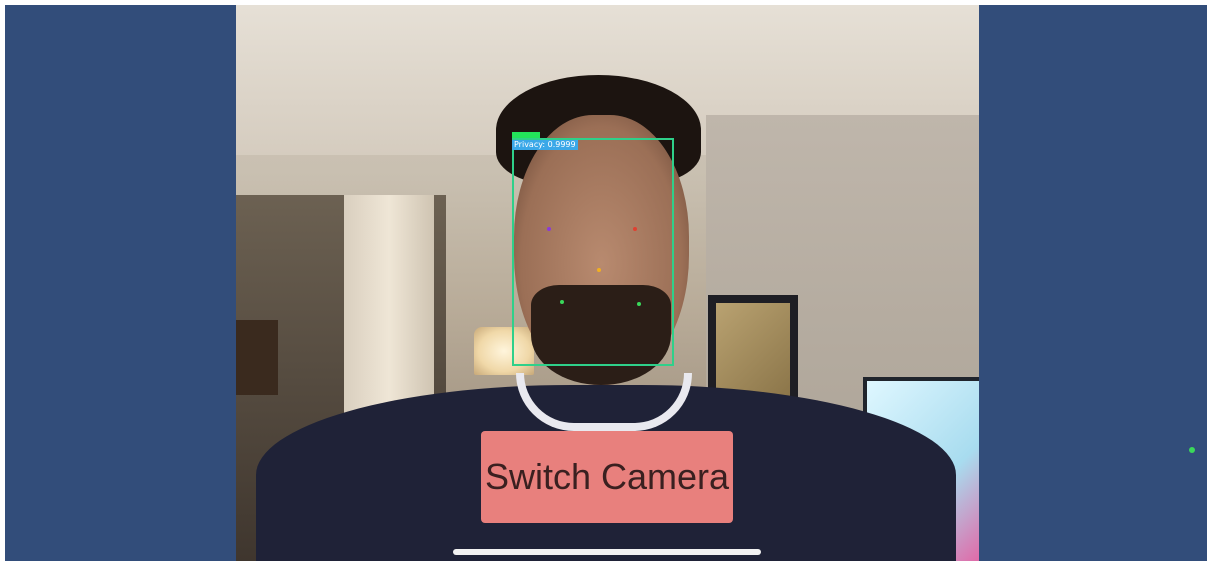 This screenshot has height=563, width=1209. I want to click on detection-confidence-label: Privacy: 0.9999, so click(545, 145).